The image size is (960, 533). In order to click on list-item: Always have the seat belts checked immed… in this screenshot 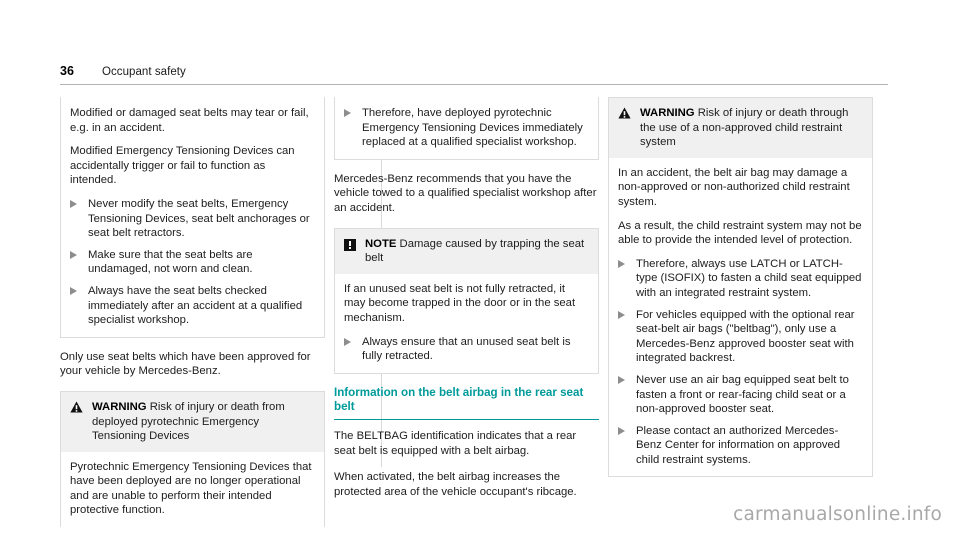, I will do `click(192, 306)`.